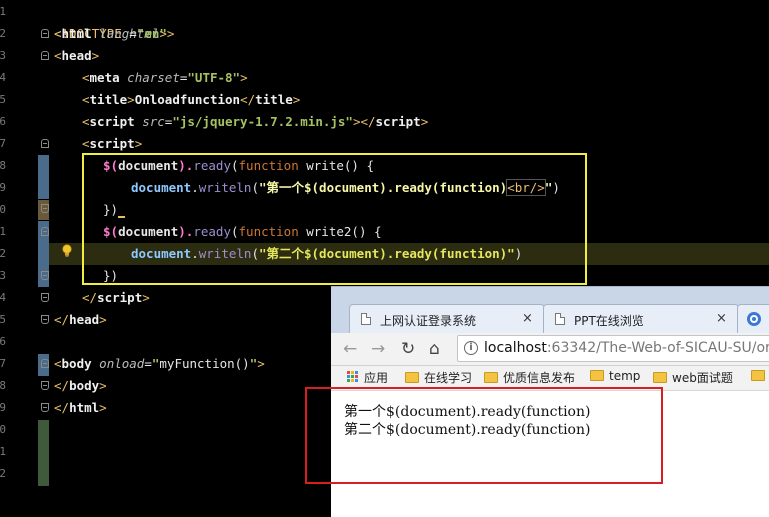 This screenshot has height=517, width=769. Describe the element at coordinates (367, 377) in the screenshot. I see `bookmark-apps: 应用` at that location.